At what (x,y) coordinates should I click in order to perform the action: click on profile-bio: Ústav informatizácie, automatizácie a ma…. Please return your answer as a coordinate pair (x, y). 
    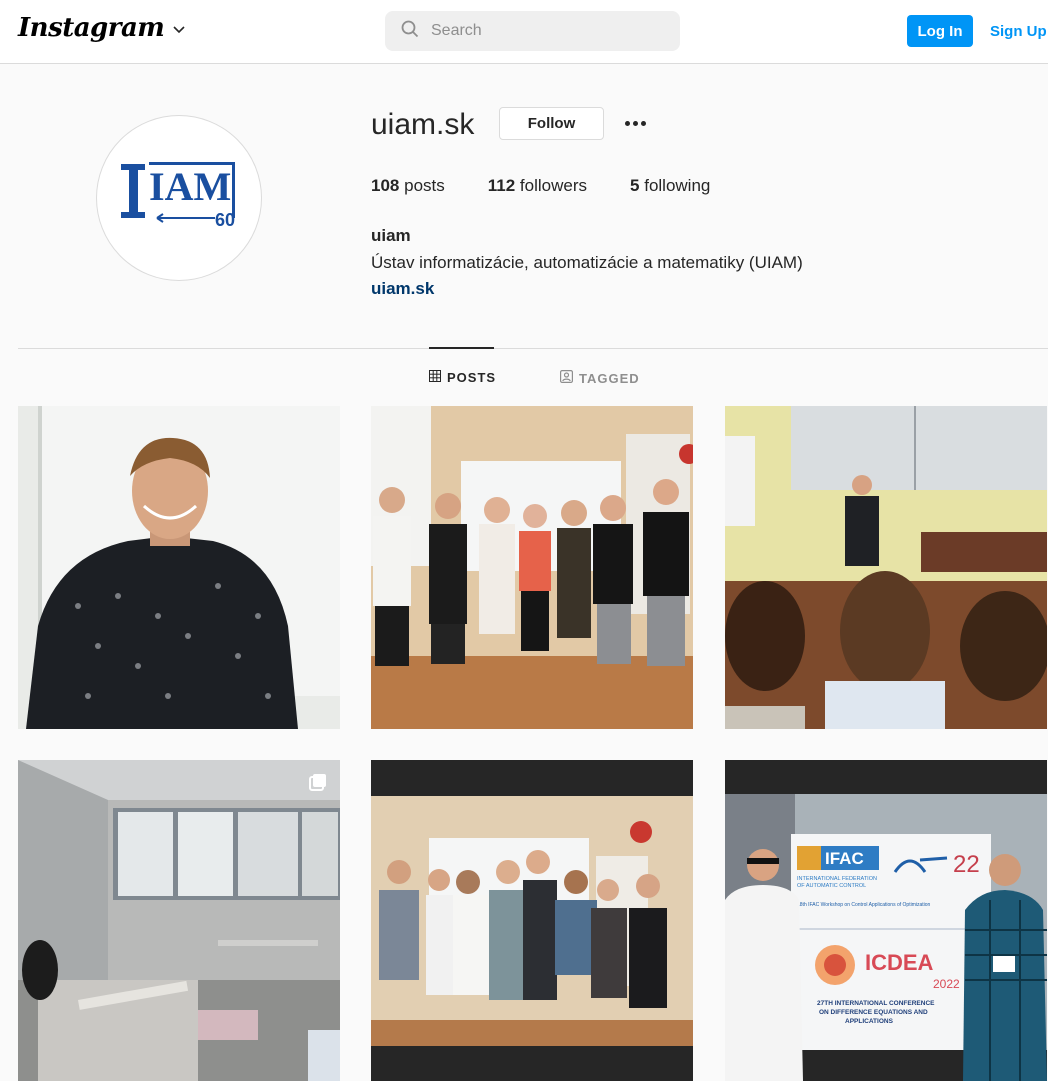
    Looking at the image, I should click on (587, 262).